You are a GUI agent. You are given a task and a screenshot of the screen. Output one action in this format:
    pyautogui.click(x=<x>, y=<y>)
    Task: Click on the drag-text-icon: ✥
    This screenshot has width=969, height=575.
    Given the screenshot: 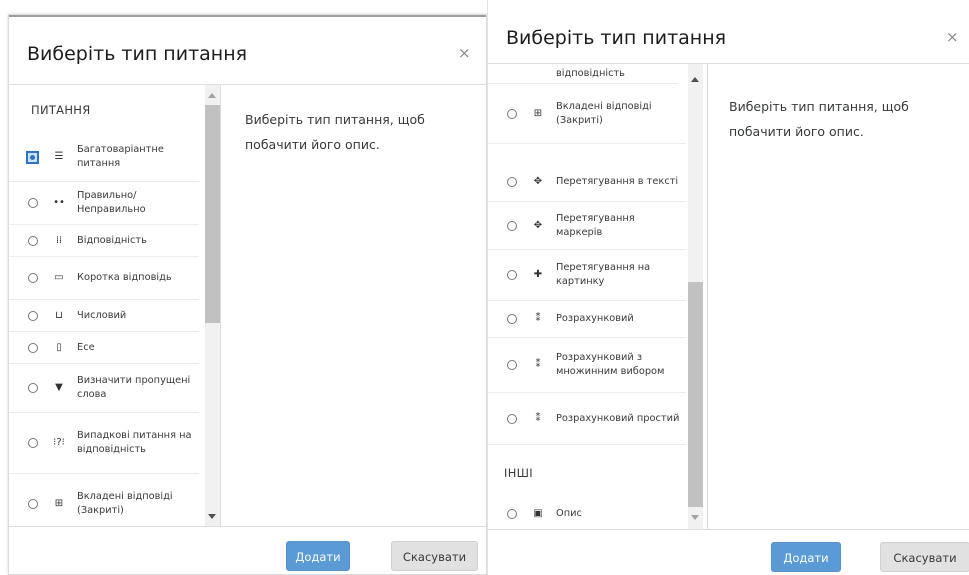 What is the action you would take?
    pyautogui.click(x=538, y=181)
    